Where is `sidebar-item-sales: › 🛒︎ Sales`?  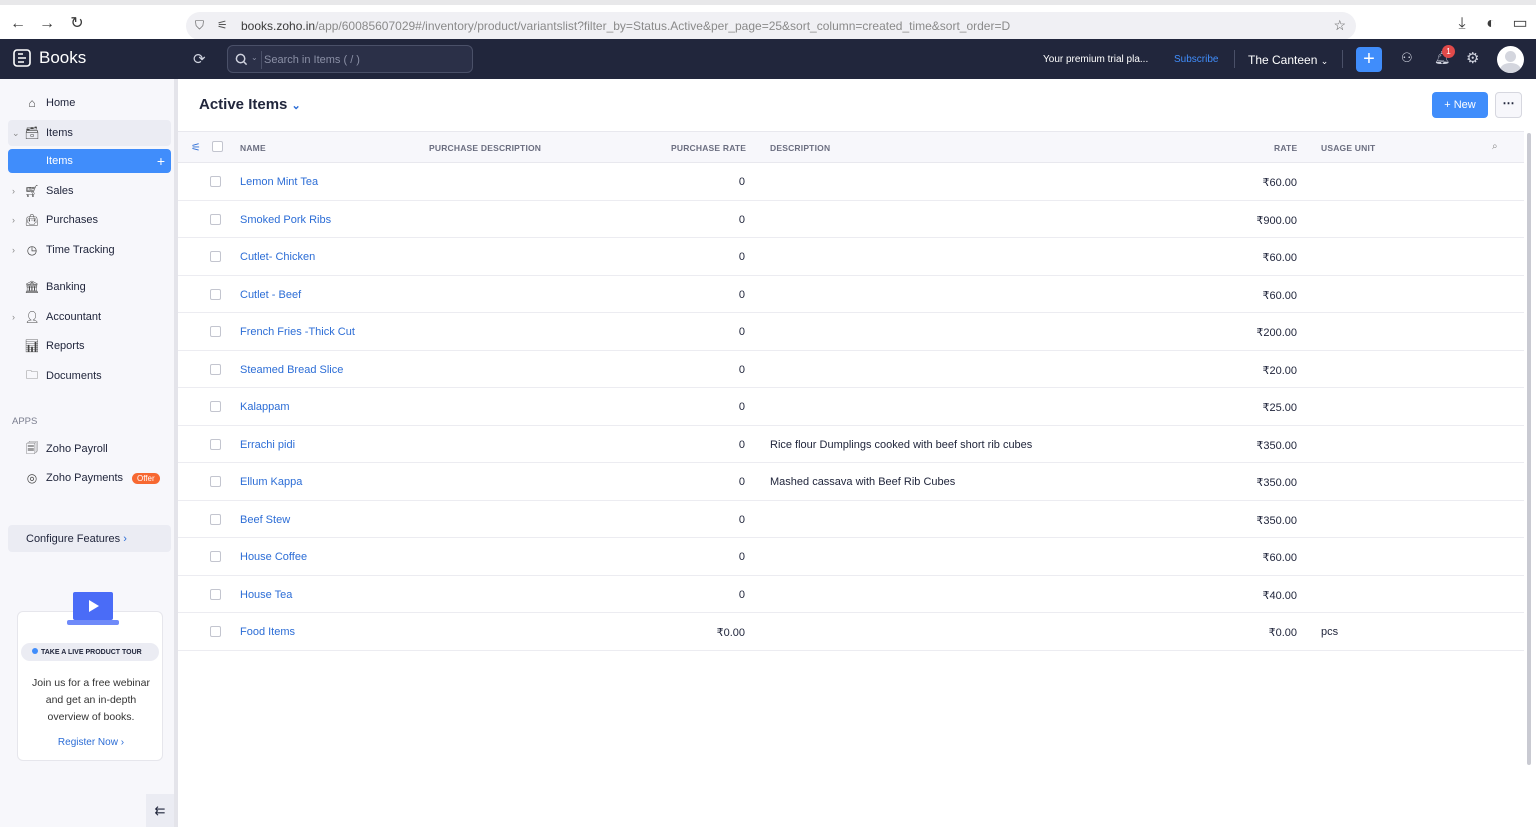 sidebar-item-sales: › 🛒︎ Sales is located at coordinates (89, 191).